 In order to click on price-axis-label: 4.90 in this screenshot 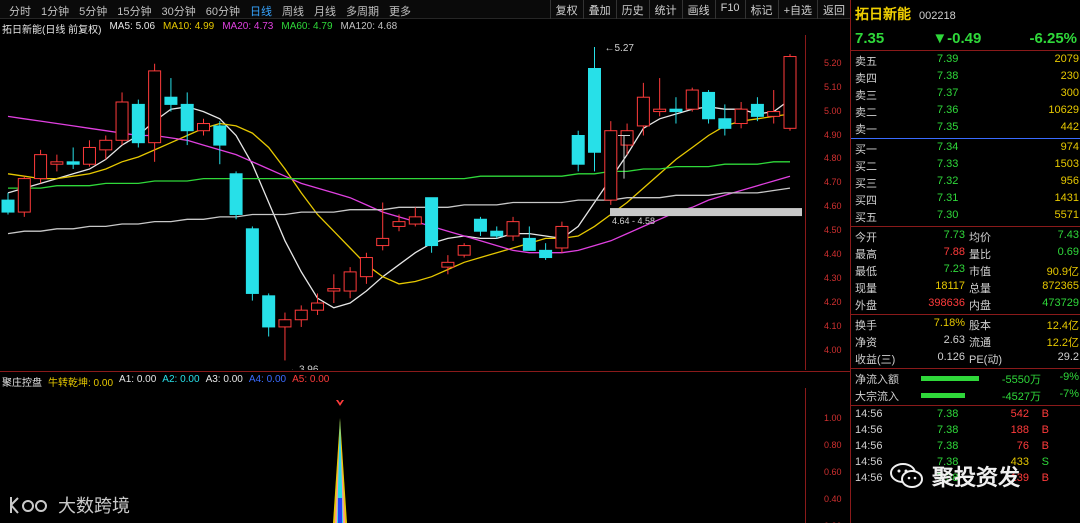, I will do `click(833, 134)`.